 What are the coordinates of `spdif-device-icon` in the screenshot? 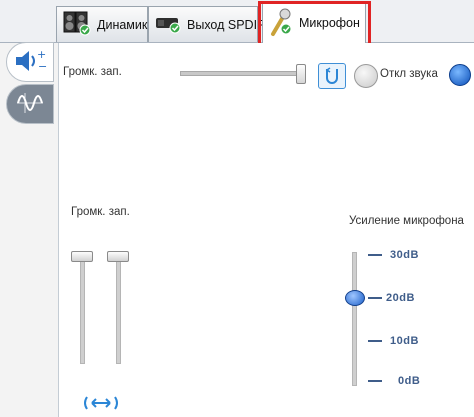 It's located at (168, 24).